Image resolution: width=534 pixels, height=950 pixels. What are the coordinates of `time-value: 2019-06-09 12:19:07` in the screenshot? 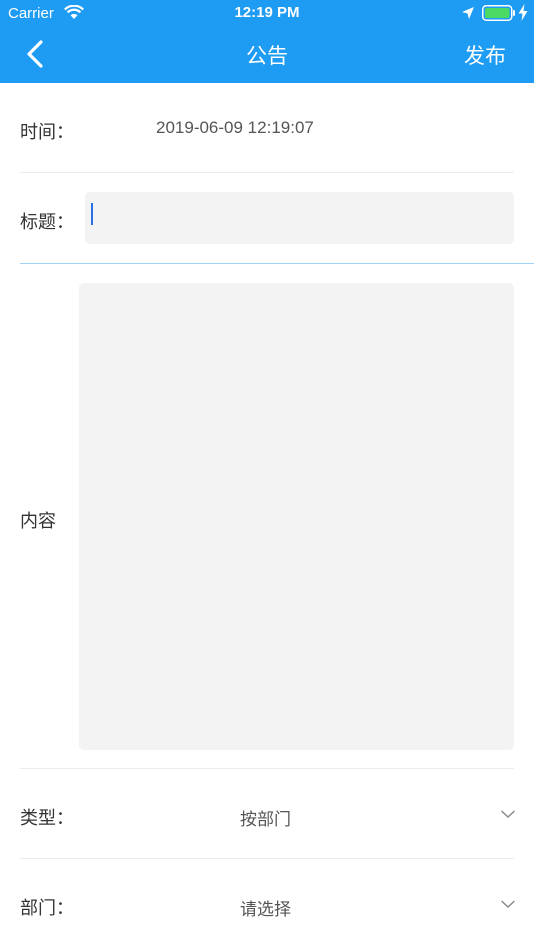 It's located at (235, 127).